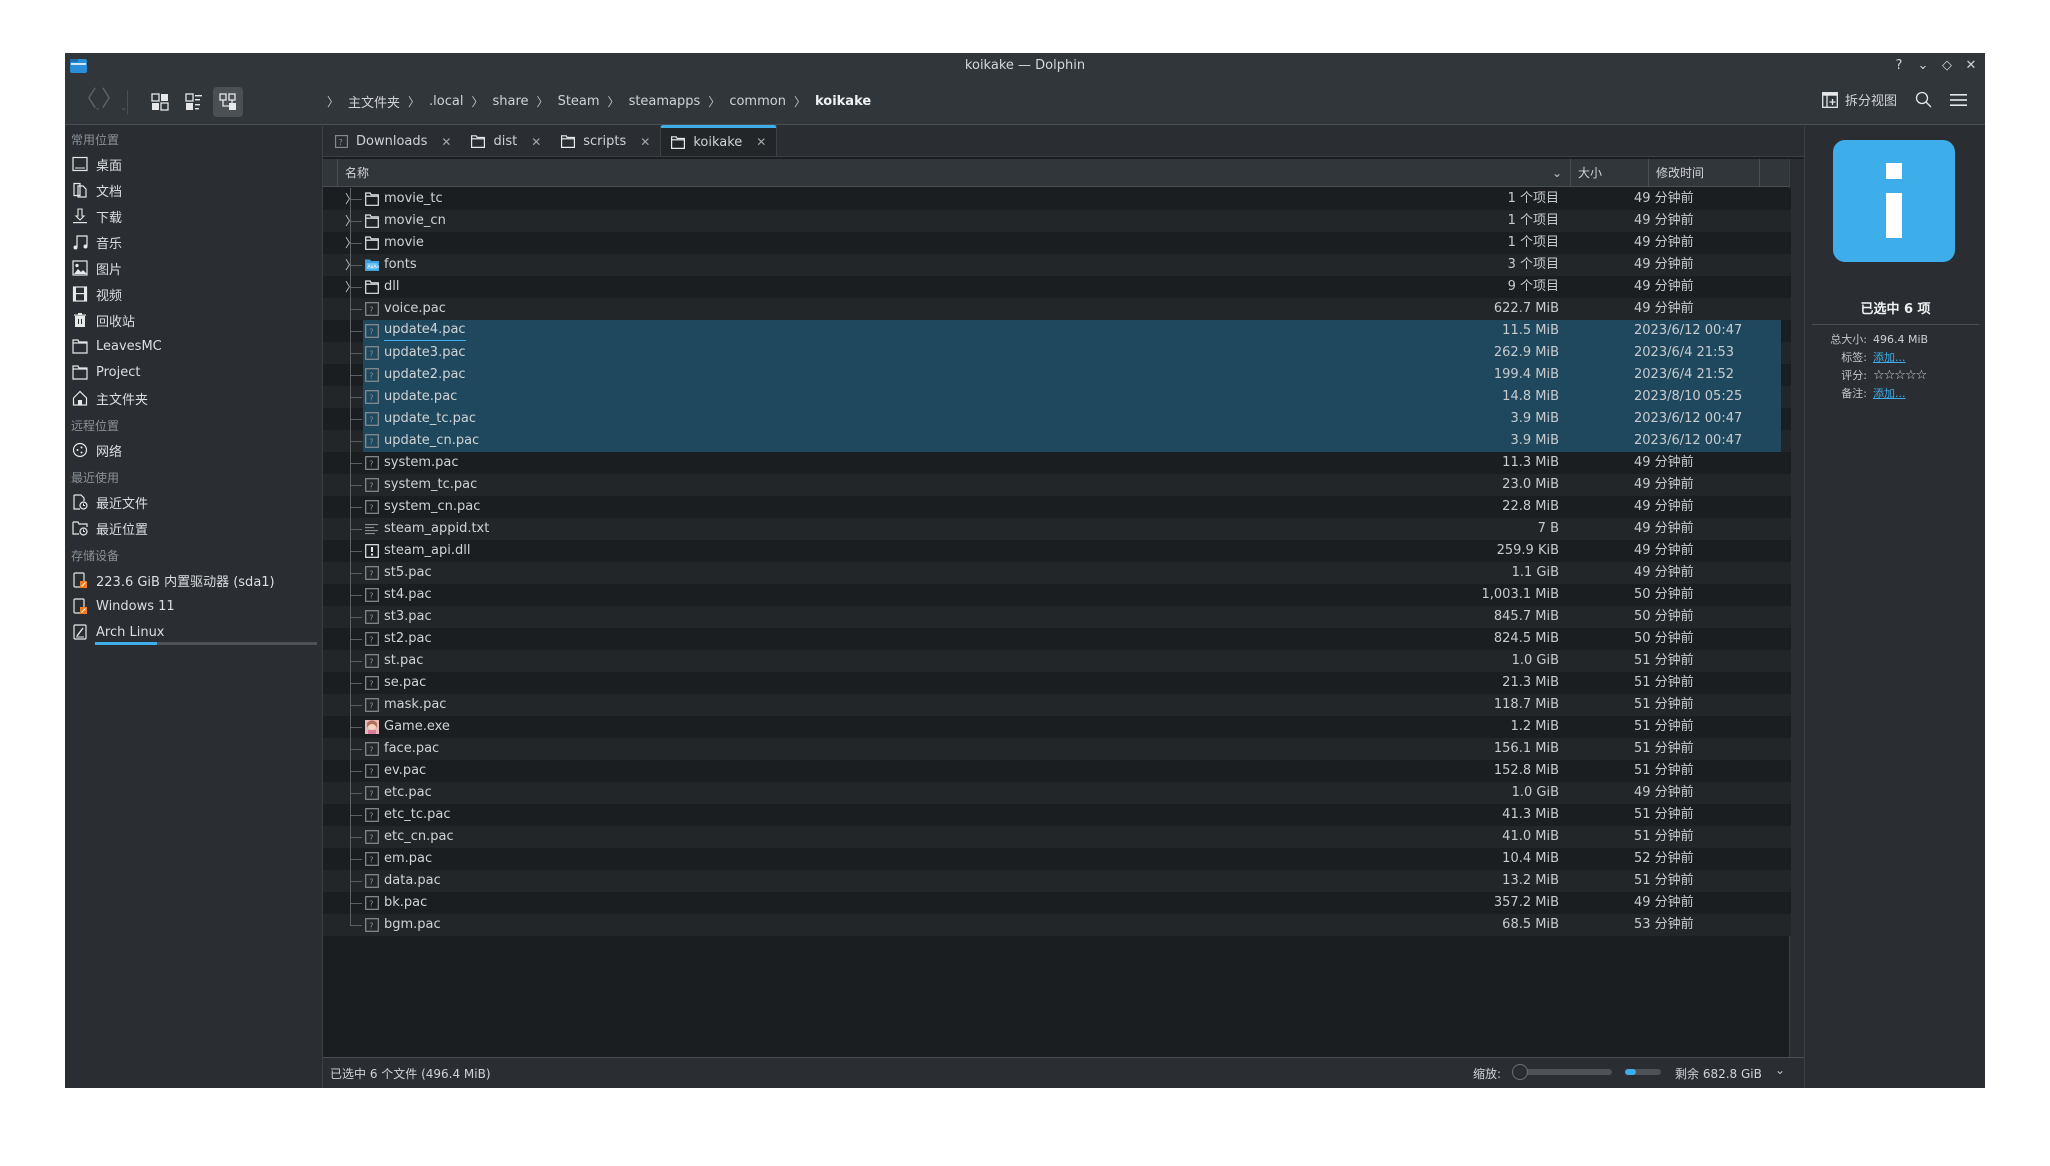 This screenshot has width=2050, height=1166. Describe the element at coordinates (193, 346) in the screenshot. I see `sidebar-item-leavesmc: LeavesMC` at that location.